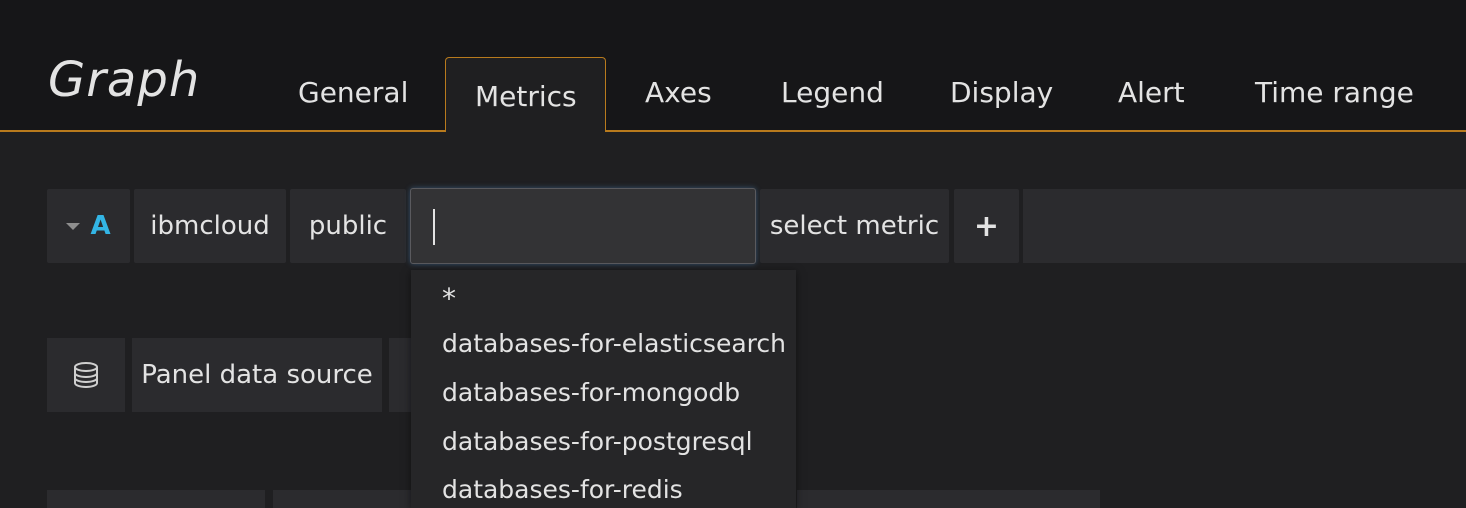  I want to click on metric-search-input, so click(583, 226).